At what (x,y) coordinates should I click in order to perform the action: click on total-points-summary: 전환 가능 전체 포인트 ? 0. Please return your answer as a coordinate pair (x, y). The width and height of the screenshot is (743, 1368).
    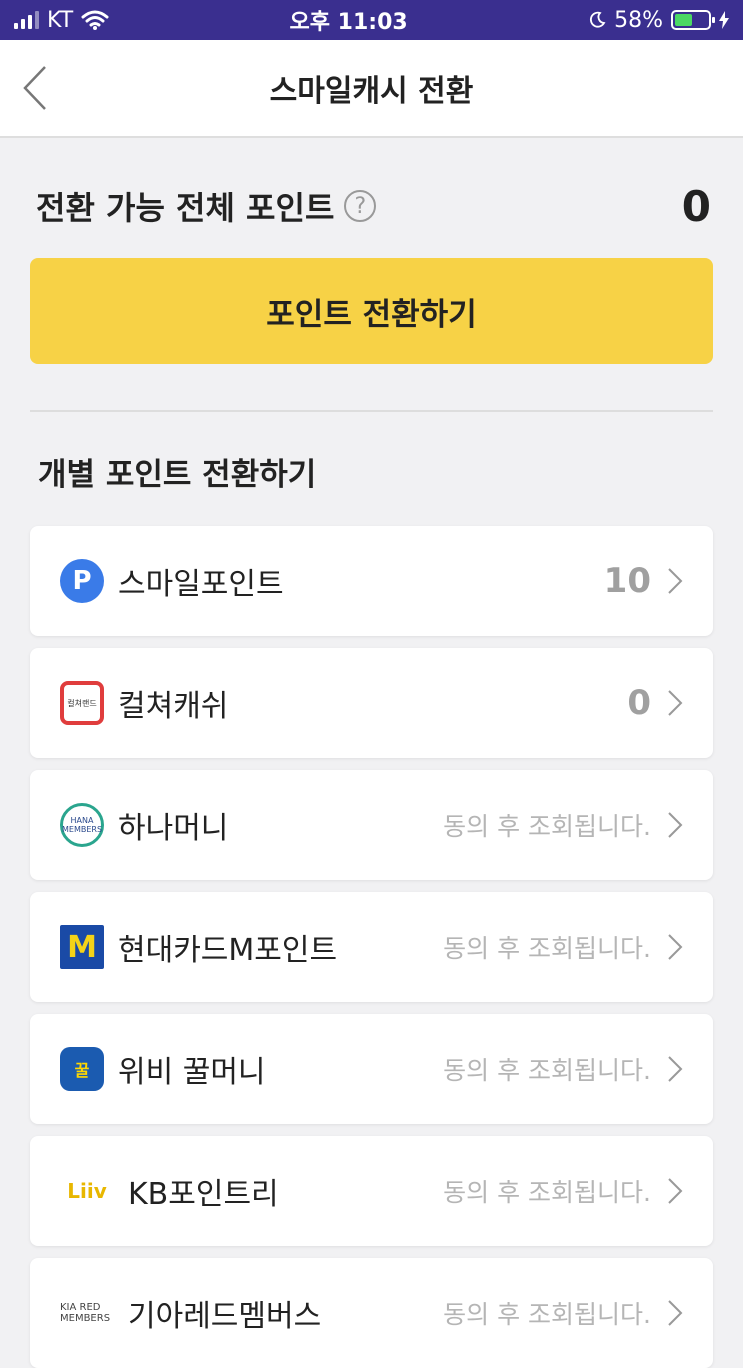
    Looking at the image, I should click on (371, 206).